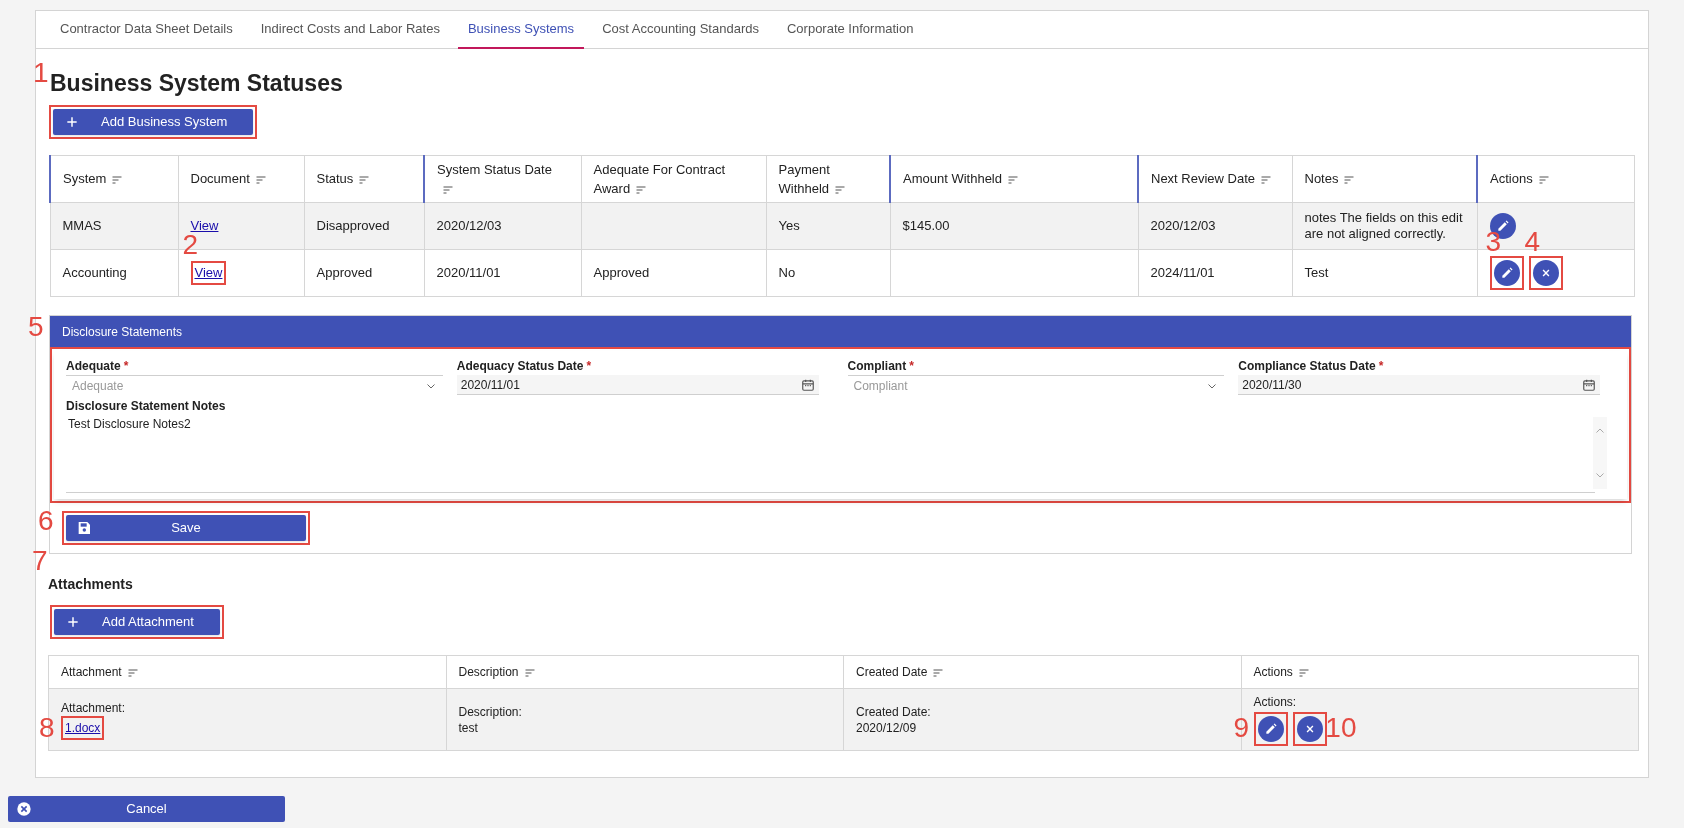  Describe the element at coordinates (850, 30) in the screenshot. I see `tab: Corporate Information` at that location.